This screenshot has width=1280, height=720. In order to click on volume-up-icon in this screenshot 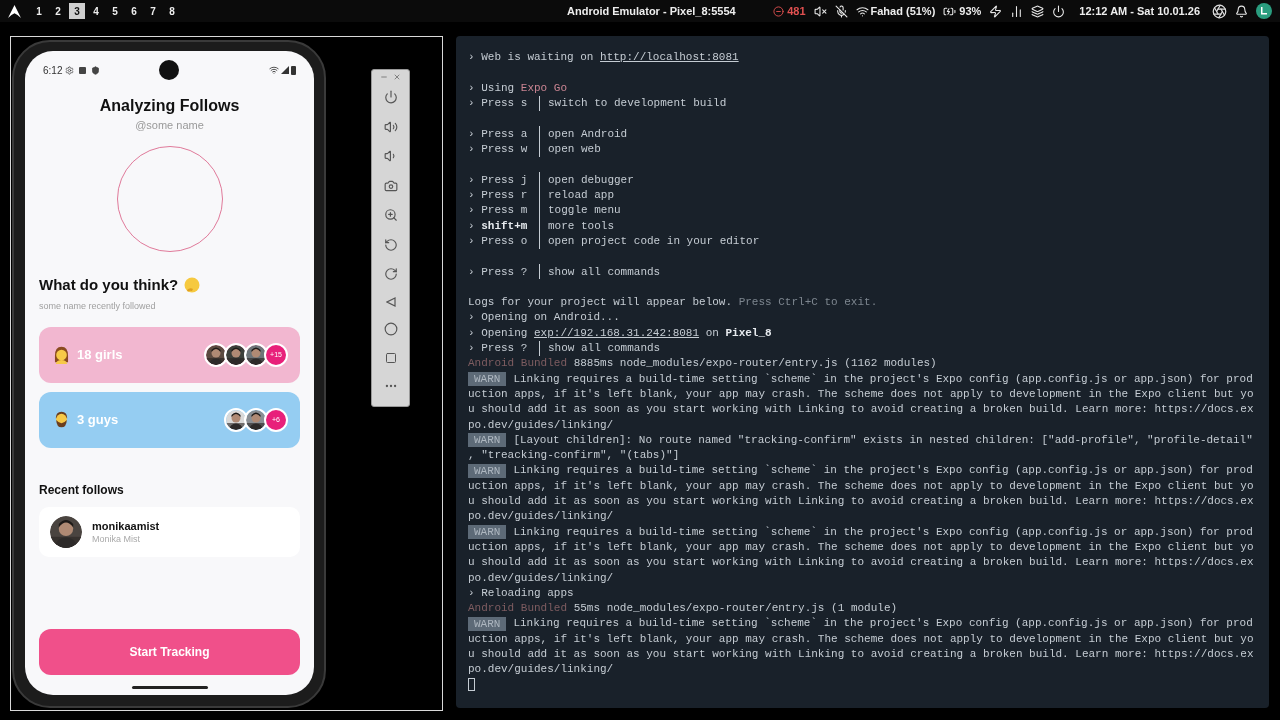, I will do `click(390, 126)`.